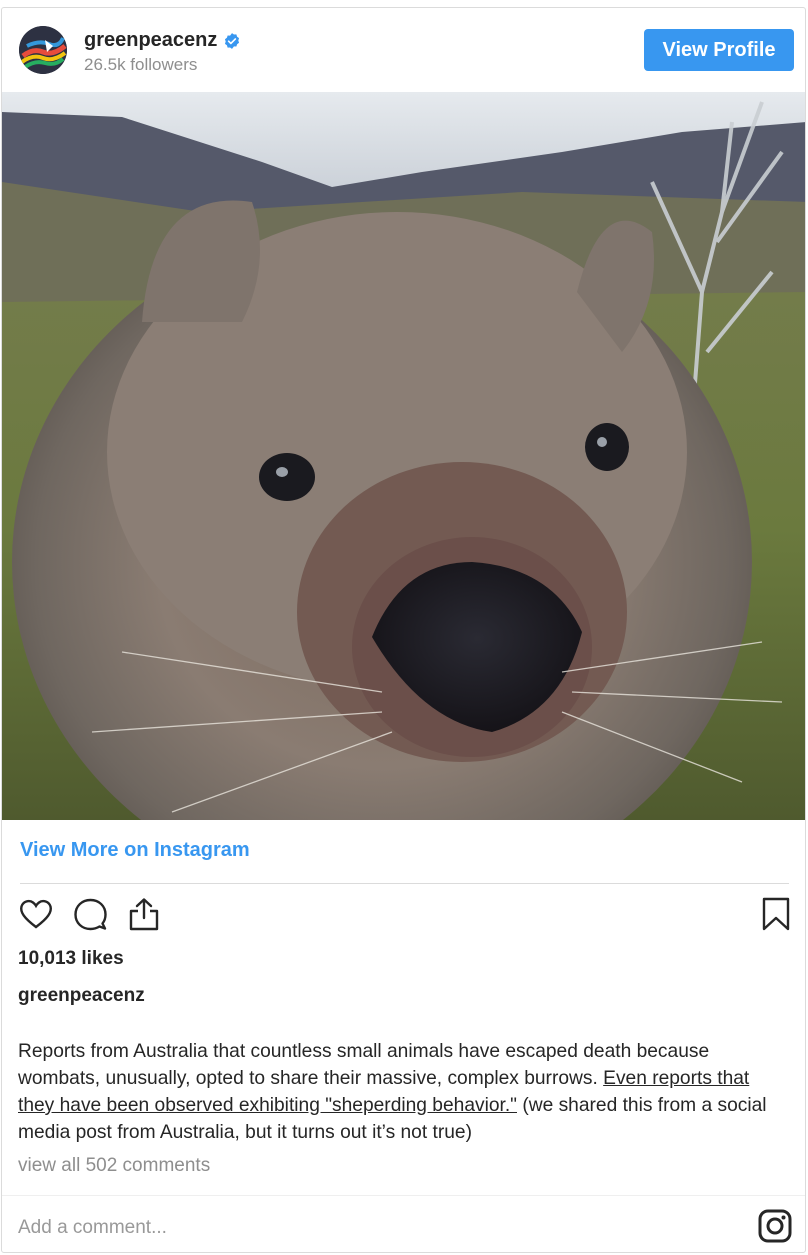 The image size is (808, 1255). Describe the element at coordinates (90, 914) in the screenshot. I see `comment-bubble-icon` at that location.